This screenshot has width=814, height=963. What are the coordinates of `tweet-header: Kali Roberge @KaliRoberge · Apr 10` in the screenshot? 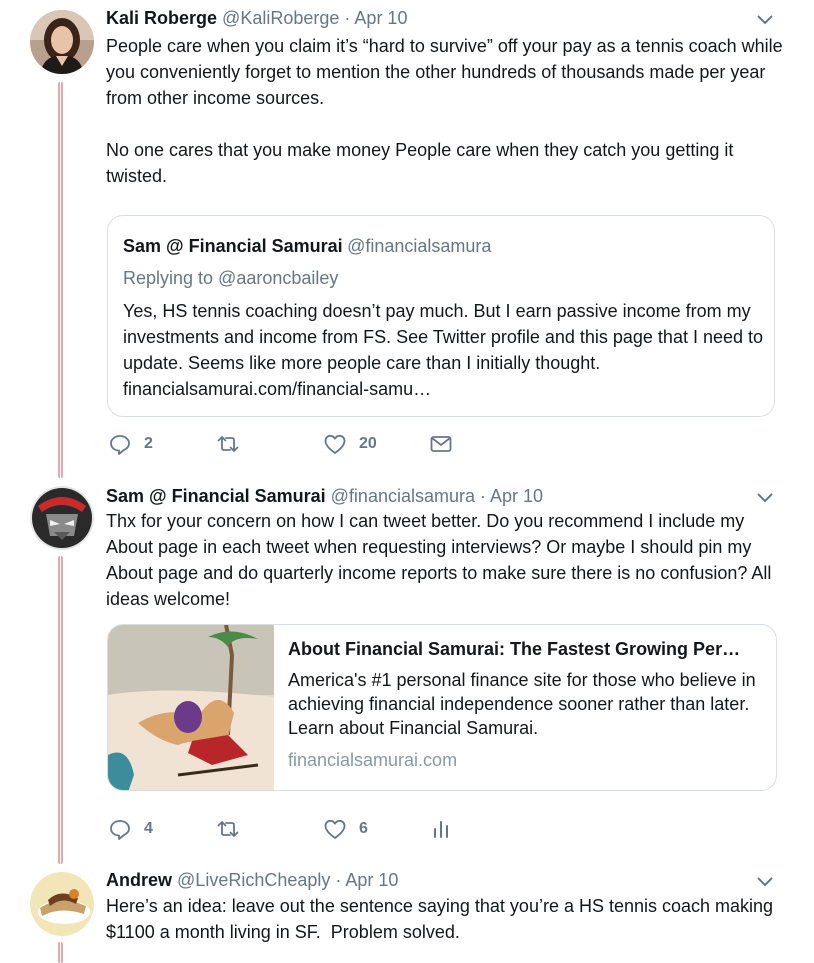 It's located at (256, 18).